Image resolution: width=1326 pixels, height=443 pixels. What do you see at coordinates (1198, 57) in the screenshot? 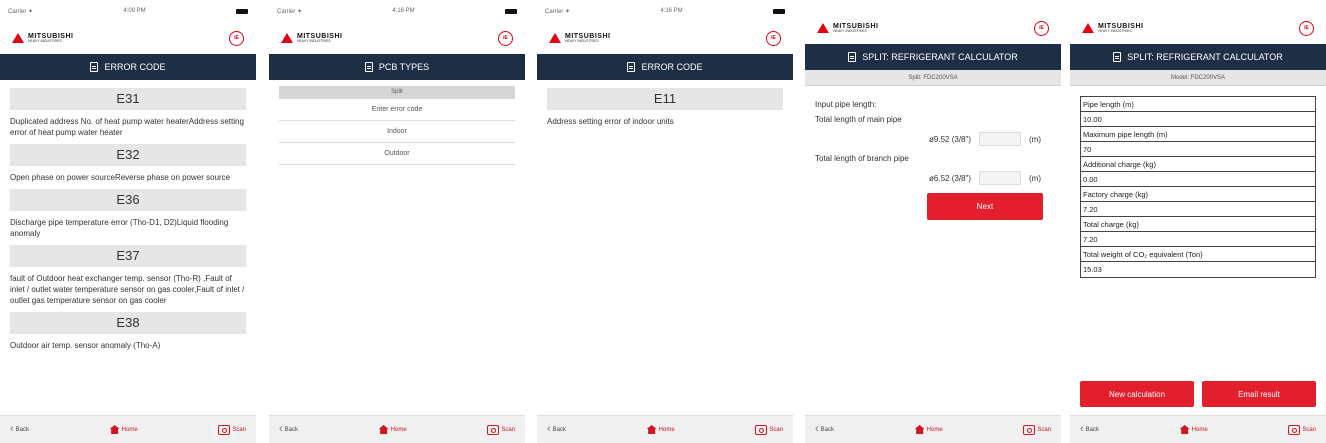
I see `page-title-bar: SPLIT: REFRIGERANT CALCULATOR` at bounding box center [1198, 57].